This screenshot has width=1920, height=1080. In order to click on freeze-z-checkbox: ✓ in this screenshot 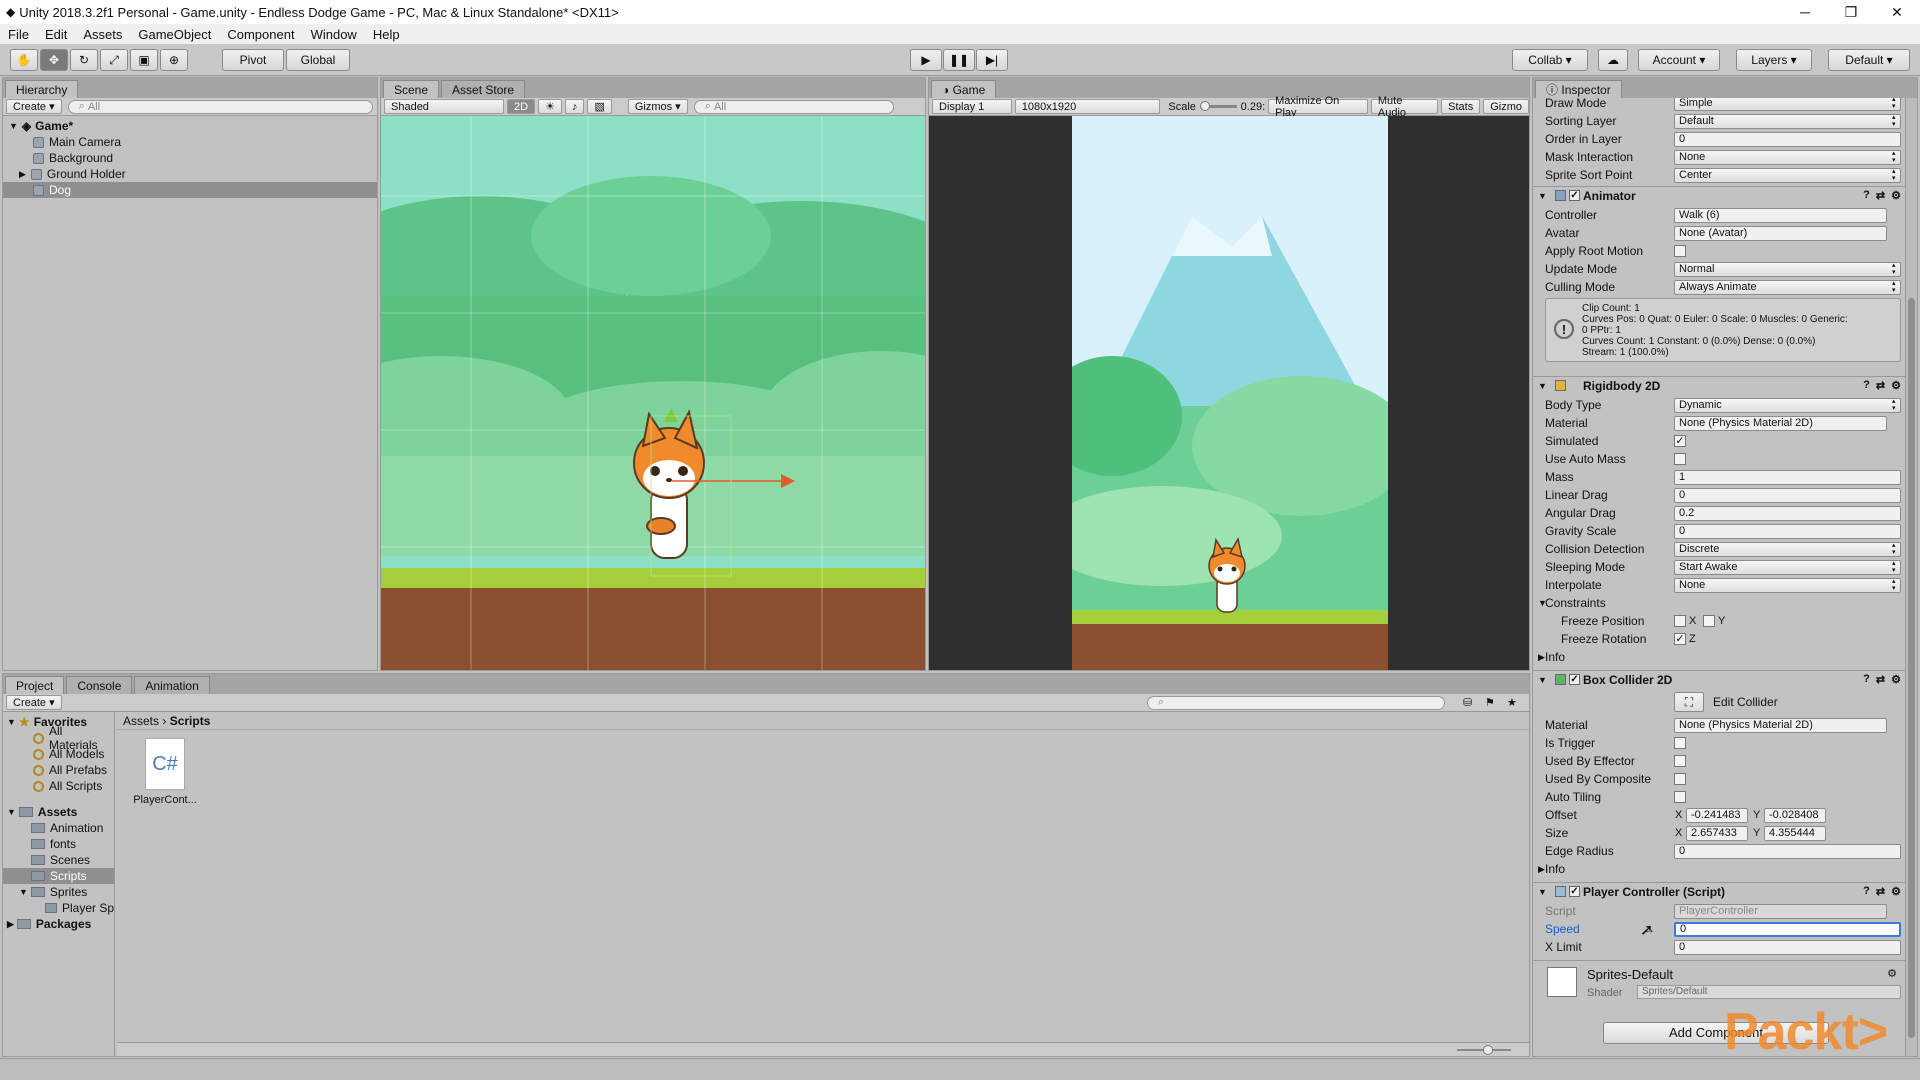, I will do `click(1680, 639)`.